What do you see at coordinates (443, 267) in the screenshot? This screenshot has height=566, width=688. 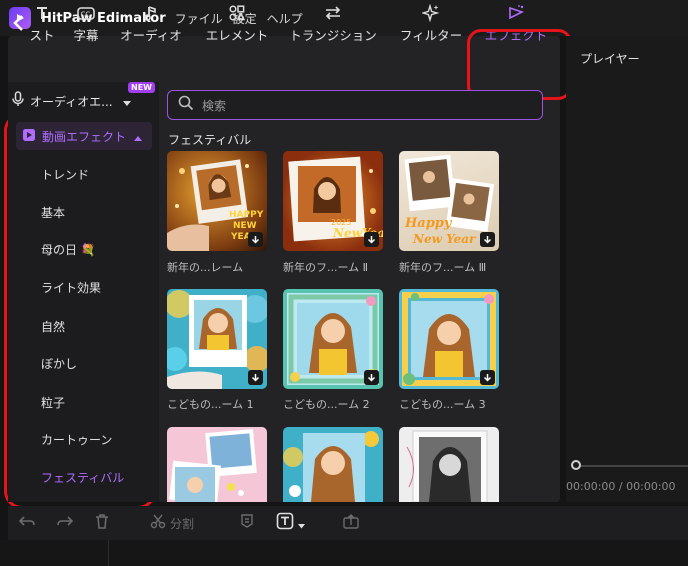 I see `thumbnail-label: 新年のフ...ーム Ⅲ` at bounding box center [443, 267].